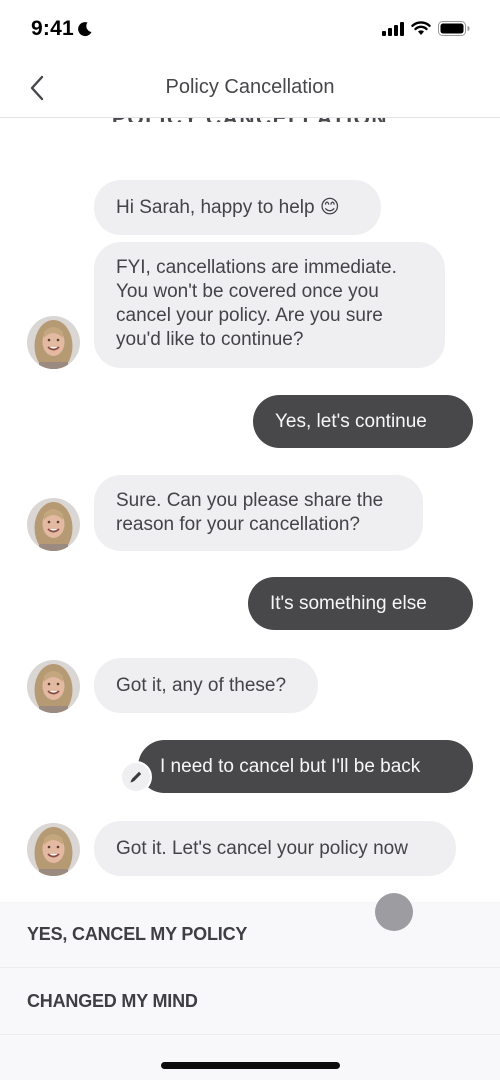 The height and width of the screenshot is (1080, 500). What do you see at coordinates (206, 685) in the screenshot?
I see `bot-message: Got it, any of these?` at bounding box center [206, 685].